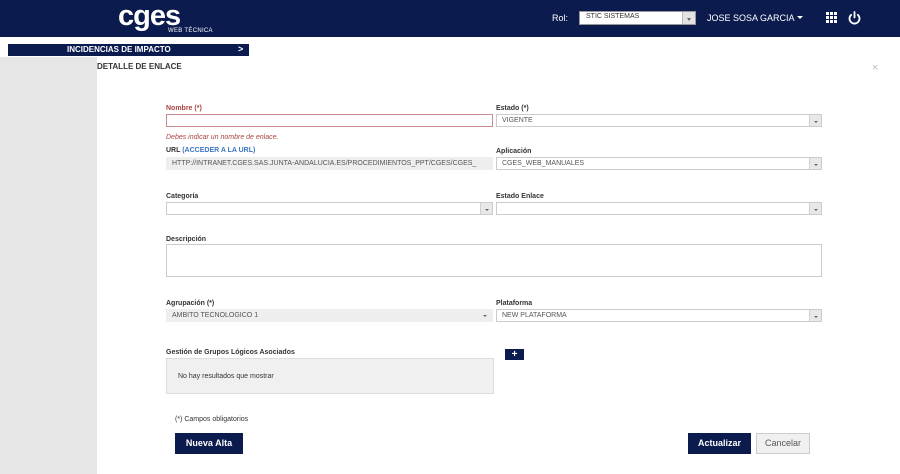  I want to click on categoria-select, so click(329, 208).